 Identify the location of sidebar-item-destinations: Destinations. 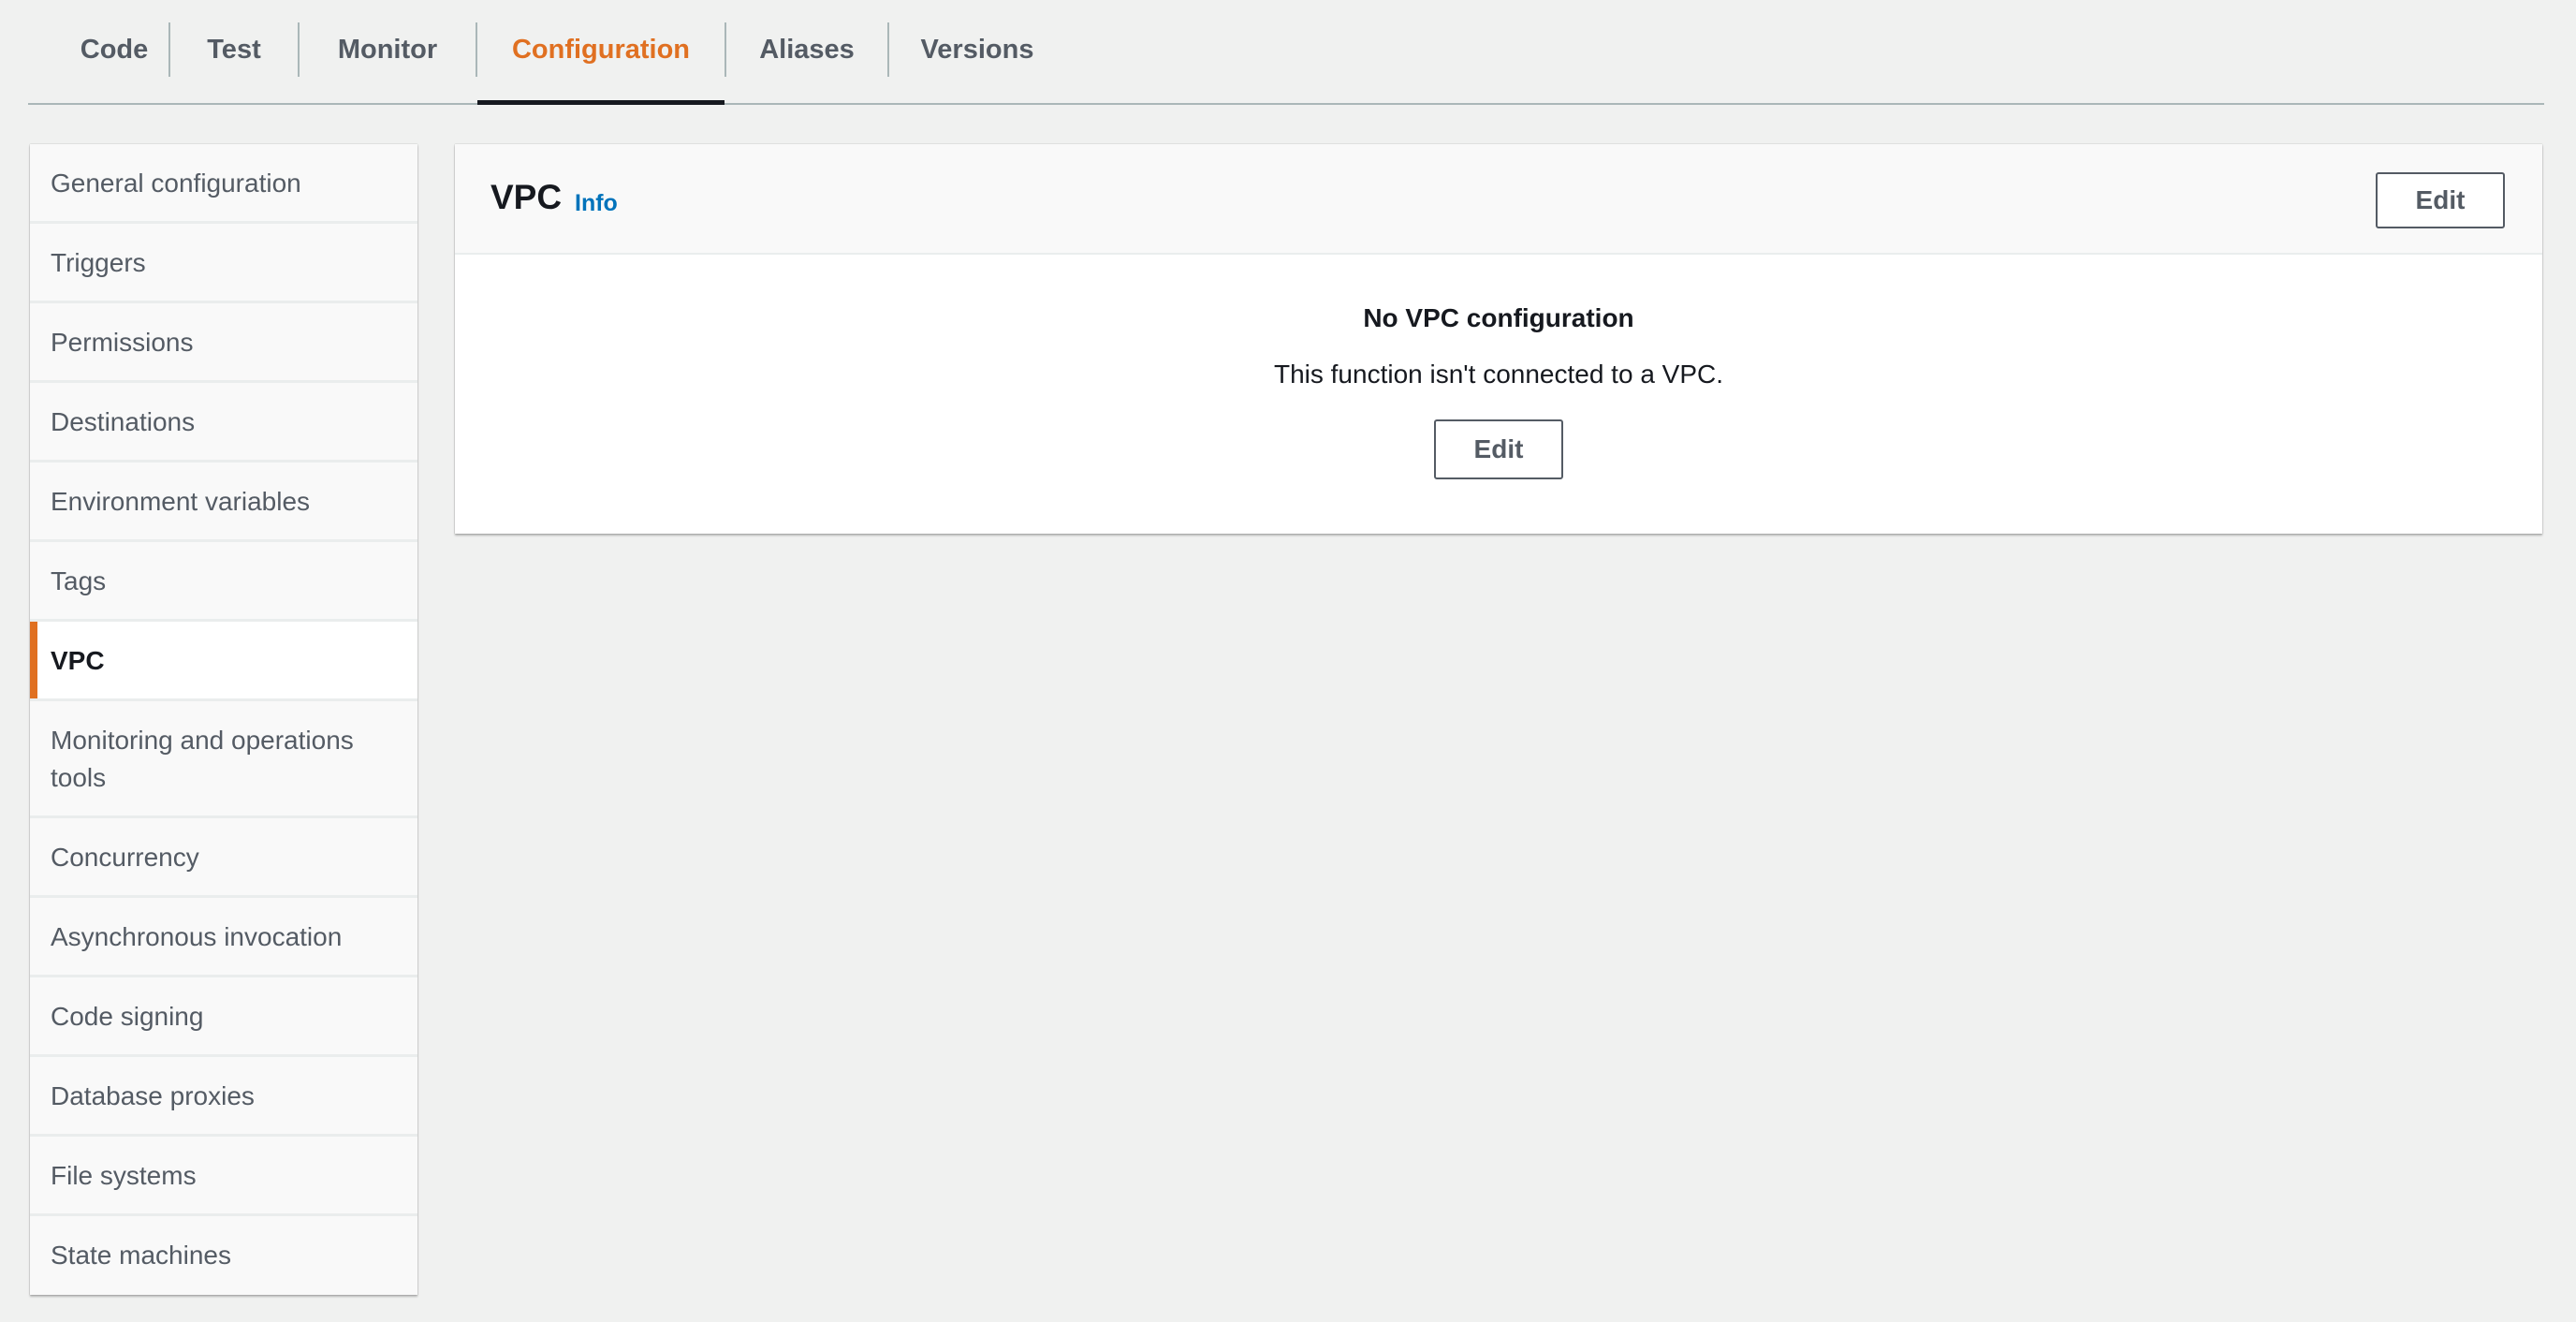
(223, 423).